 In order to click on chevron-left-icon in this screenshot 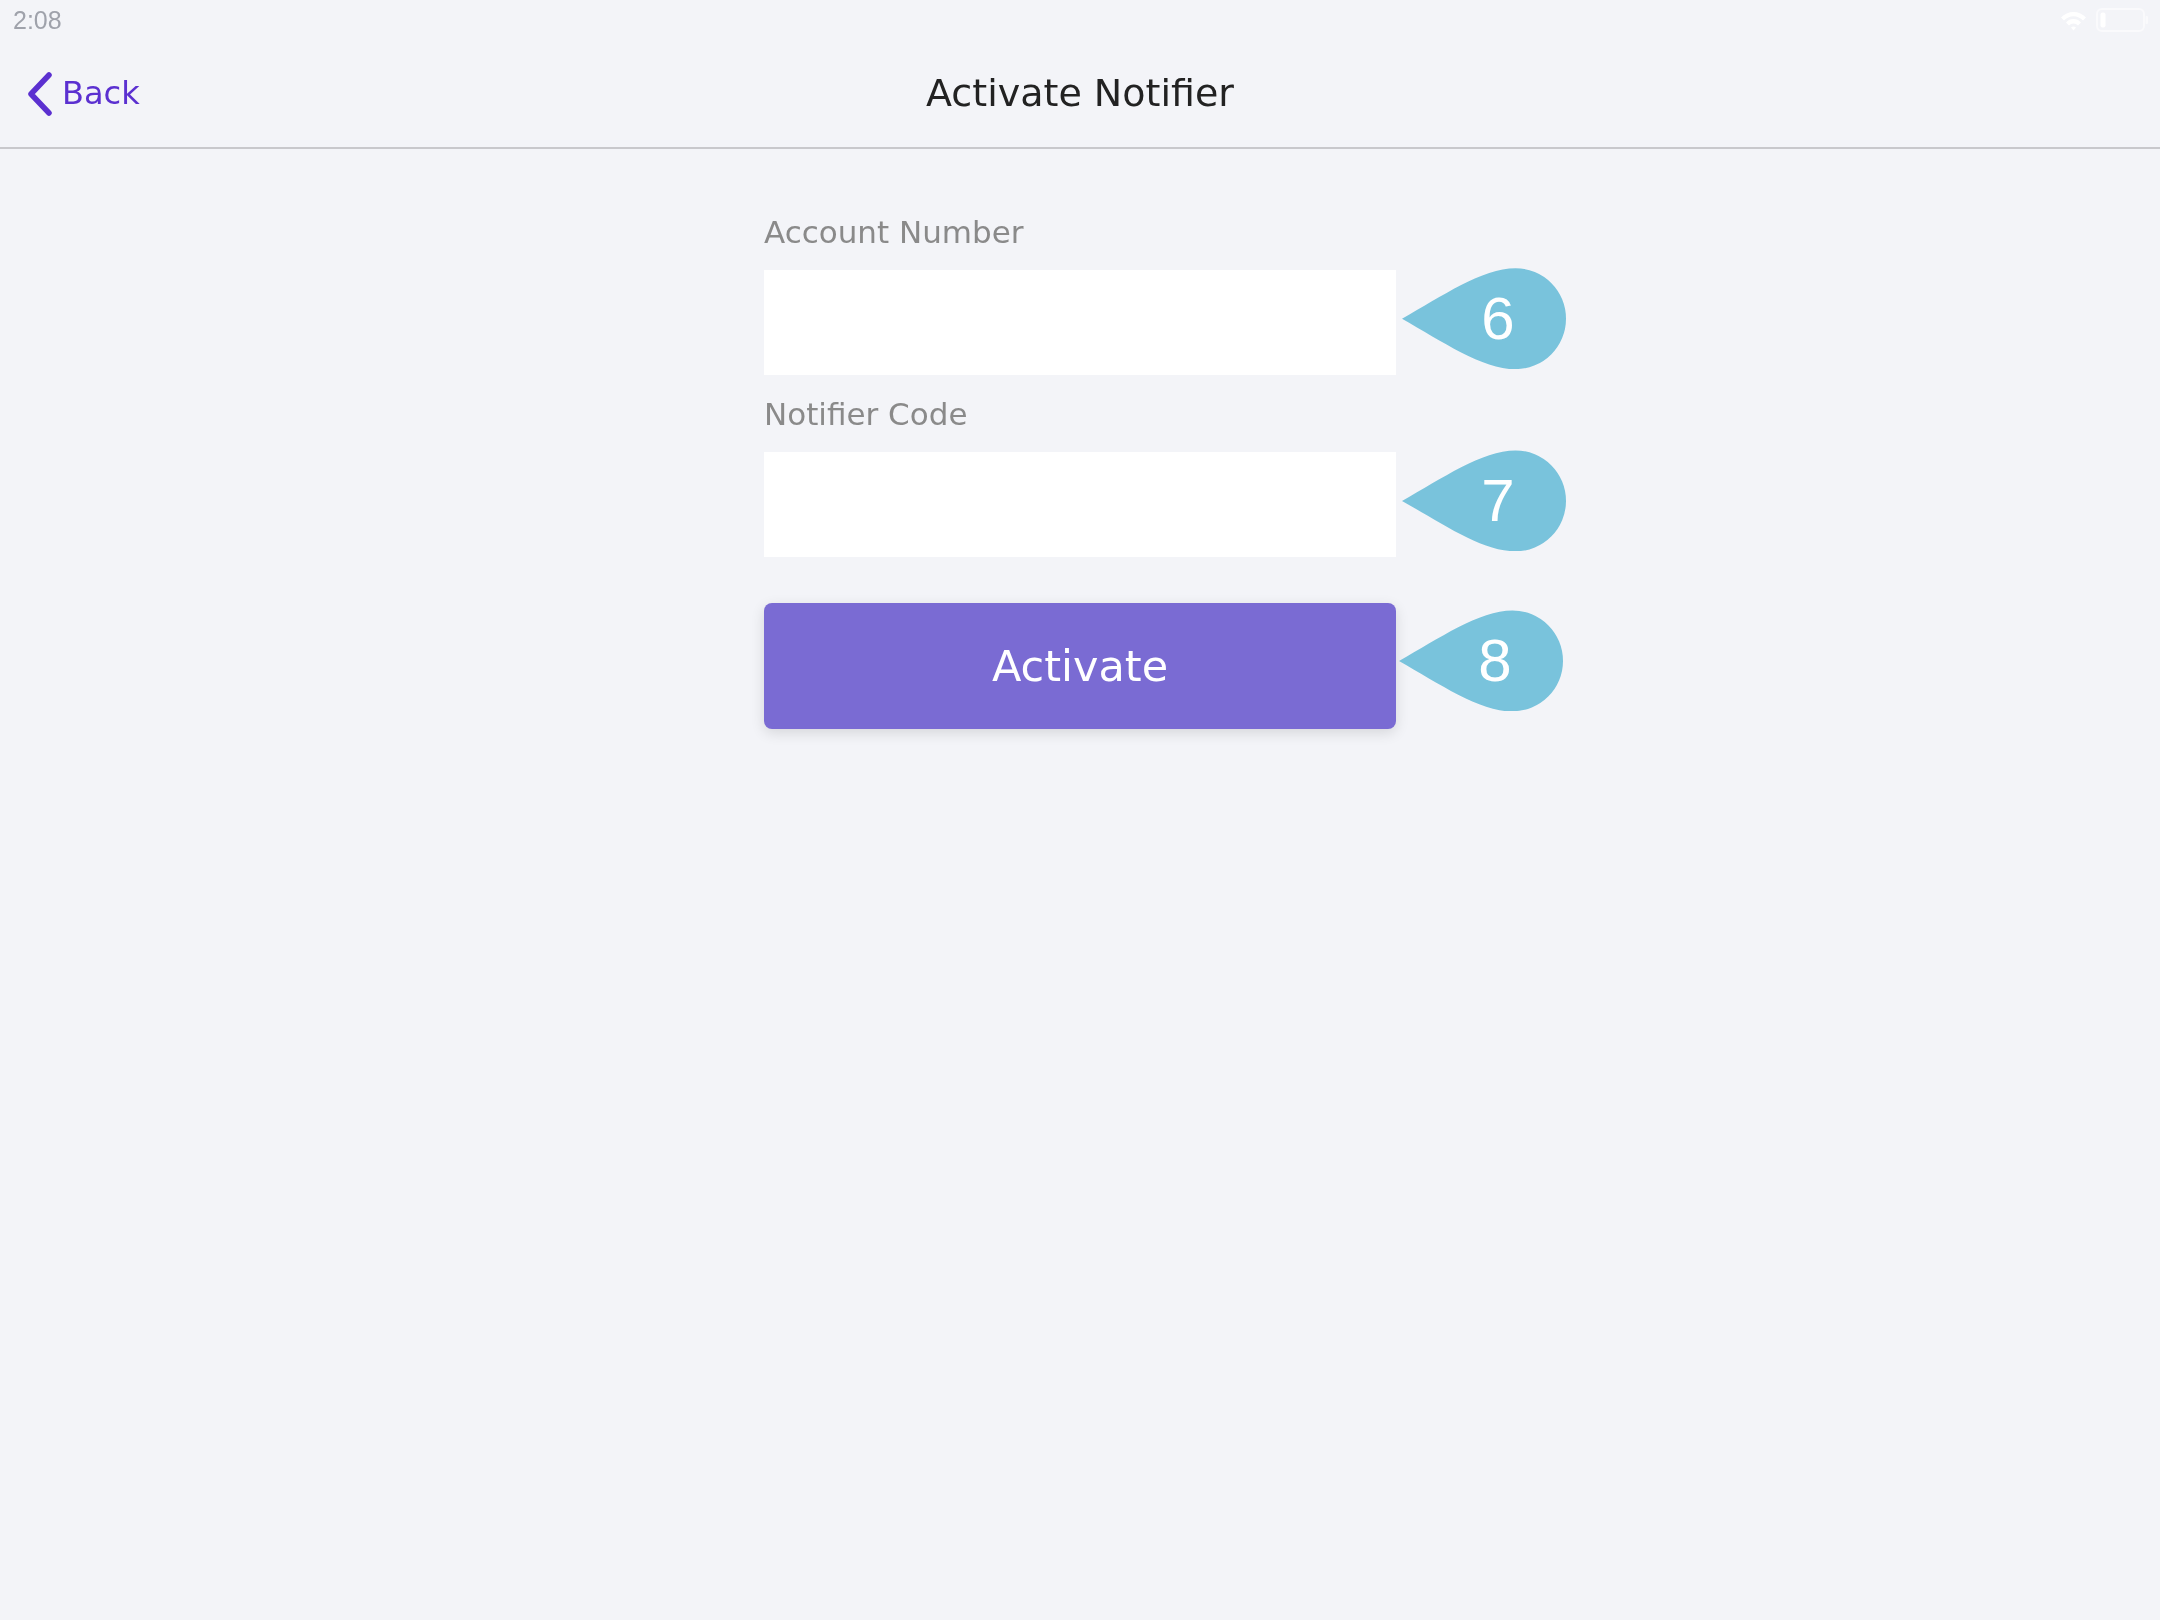, I will do `click(40, 93)`.